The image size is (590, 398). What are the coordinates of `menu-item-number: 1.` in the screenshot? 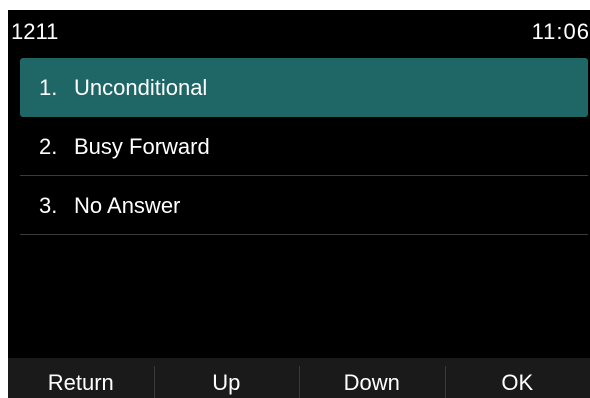 It's located at (48, 87).